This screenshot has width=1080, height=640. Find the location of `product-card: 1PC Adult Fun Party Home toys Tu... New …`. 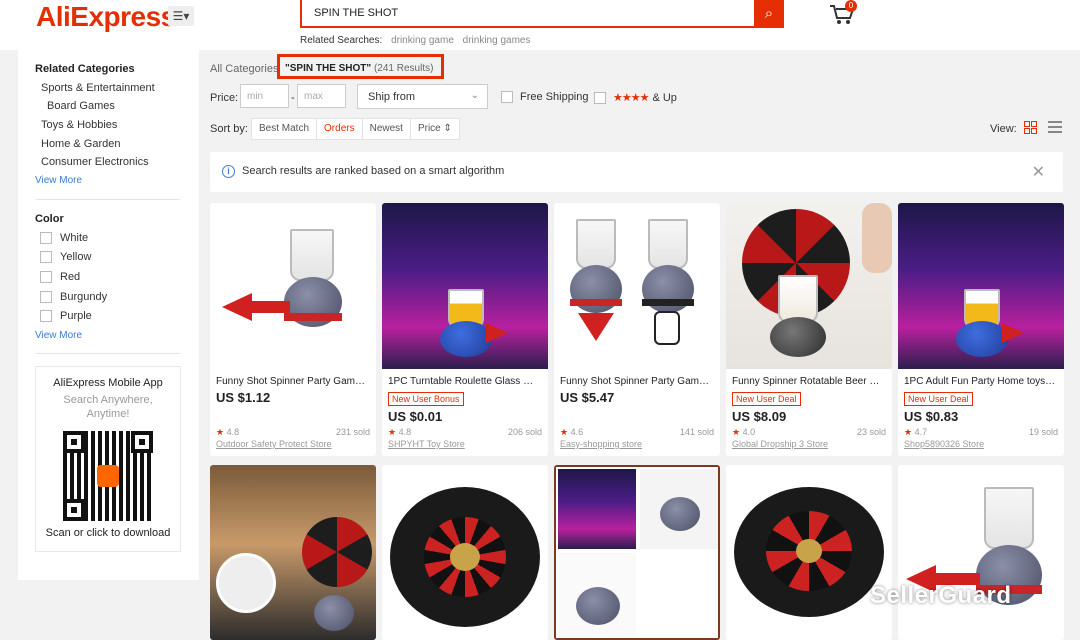

product-card: 1PC Adult Fun Party Home toys Tu... New … is located at coordinates (981, 329).